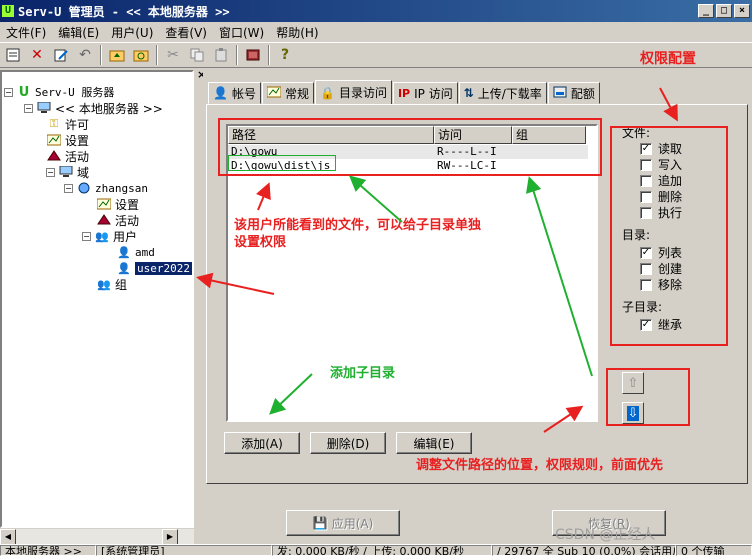 This screenshot has height=556, width=752. What do you see at coordinates (84, 188) in the screenshot?
I see `globe-icon` at bounding box center [84, 188].